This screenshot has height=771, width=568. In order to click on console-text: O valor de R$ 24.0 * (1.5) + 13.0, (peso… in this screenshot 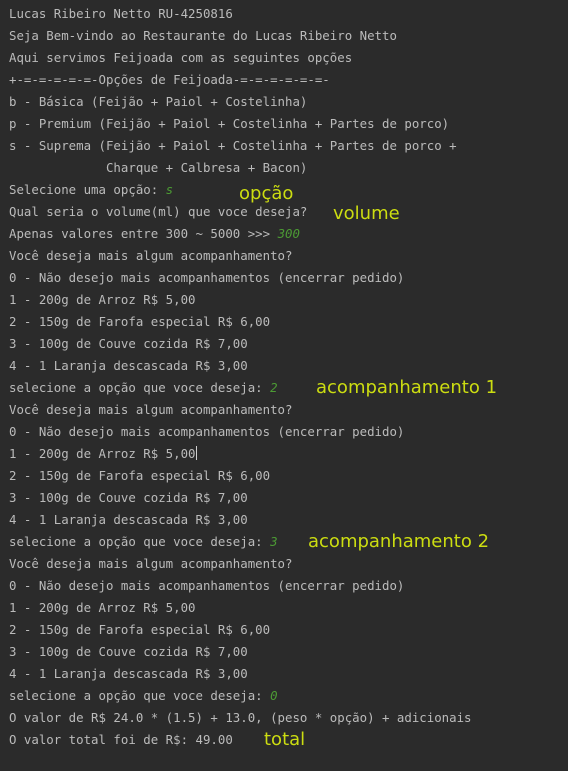, I will do `click(240, 717)`.